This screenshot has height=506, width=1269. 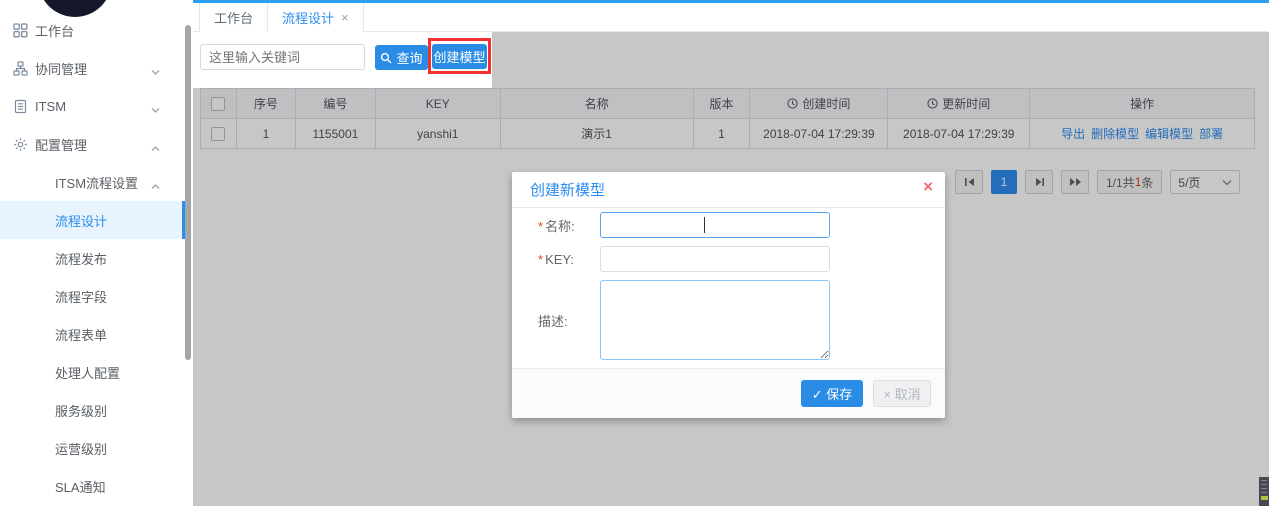 What do you see at coordinates (81, 221) in the screenshot?
I see `sidebar-item-label: 流程设计` at bounding box center [81, 221].